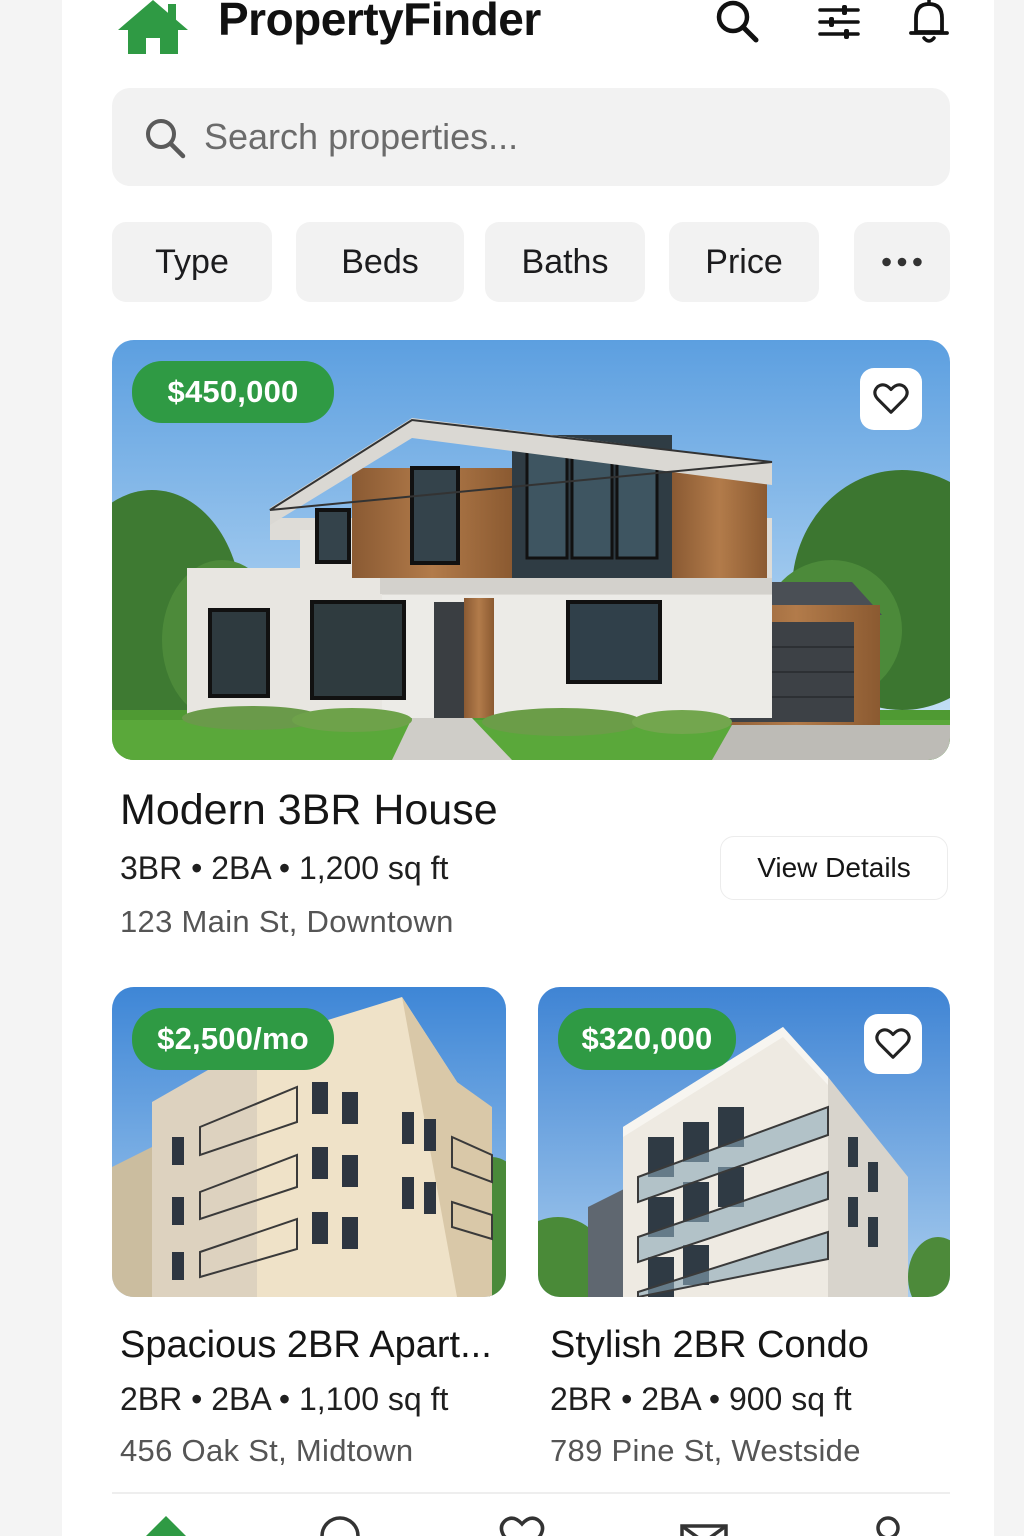 This screenshot has width=1024, height=1536. Describe the element at coordinates (284, 868) in the screenshot. I see `property-specs: 3BR • 2BA • 1,200 sq ft` at that location.